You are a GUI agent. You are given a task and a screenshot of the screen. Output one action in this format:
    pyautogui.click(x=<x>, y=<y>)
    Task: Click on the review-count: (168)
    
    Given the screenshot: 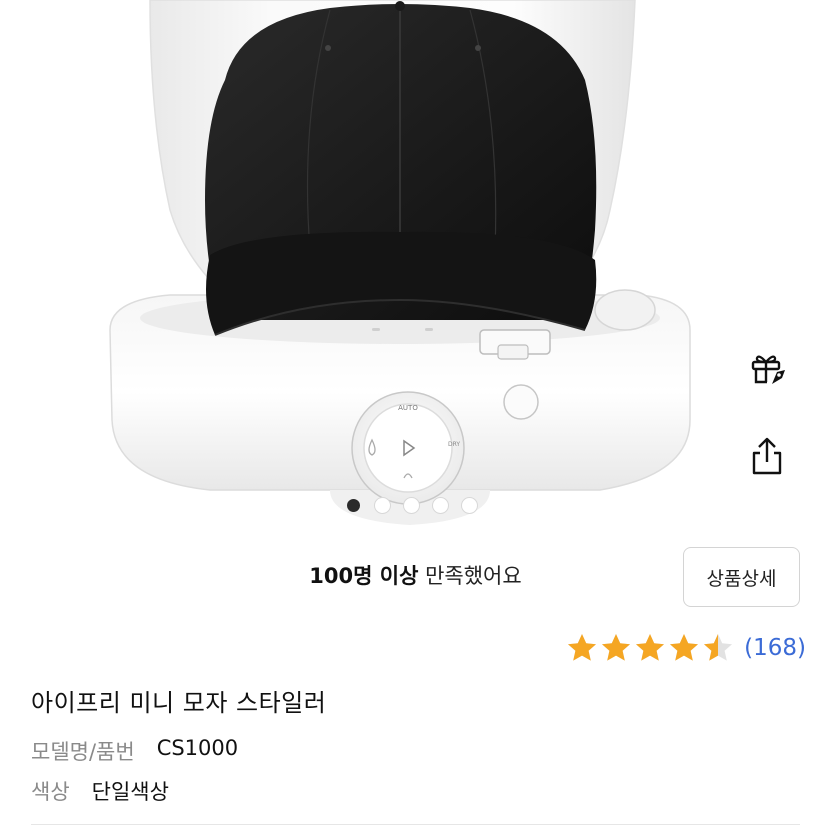 What is the action you would take?
    pyautogui.click(x=775, y=648)
    